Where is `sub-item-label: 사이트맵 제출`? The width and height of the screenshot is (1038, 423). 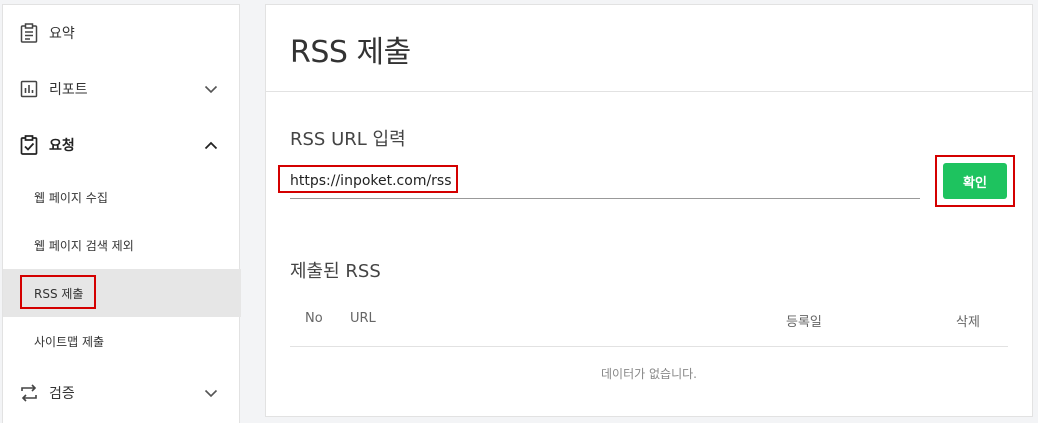
sub-item-label: 사이트맵 제출 is located at coordinates (69, 341).